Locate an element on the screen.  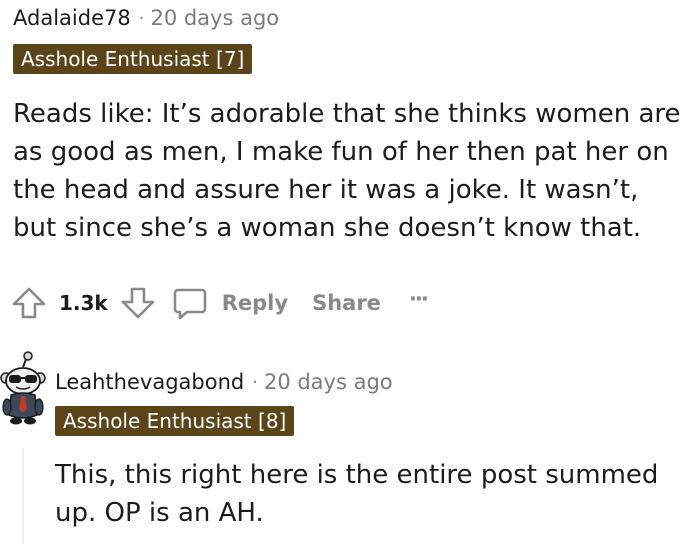
comment-1-meta: Adalaide78 · 20 days ago is located at coordinates (146, 18).